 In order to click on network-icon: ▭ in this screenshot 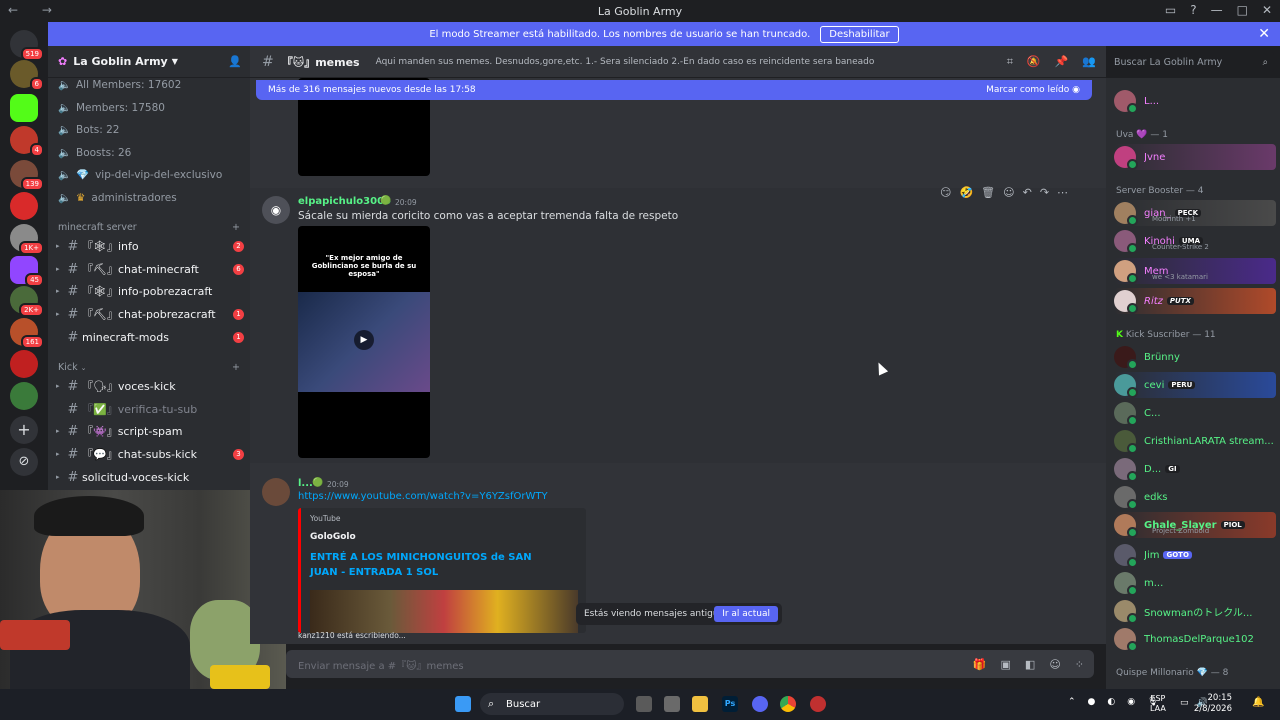, I will do `click(1184, 703)`.